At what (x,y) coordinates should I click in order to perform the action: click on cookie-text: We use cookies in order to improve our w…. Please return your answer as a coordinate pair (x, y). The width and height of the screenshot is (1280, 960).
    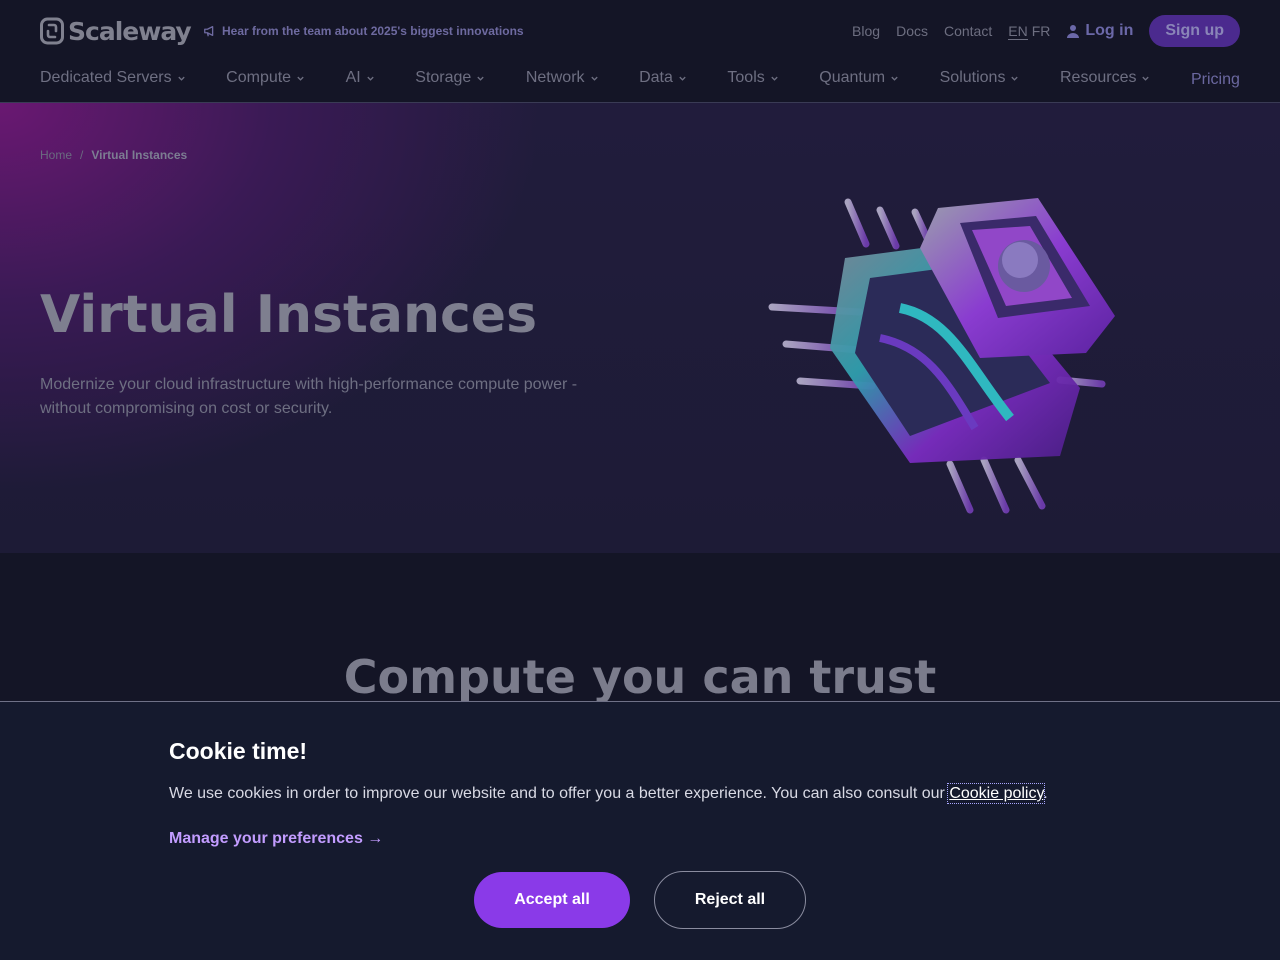
    Looking at the image, I should click on (608, 793).